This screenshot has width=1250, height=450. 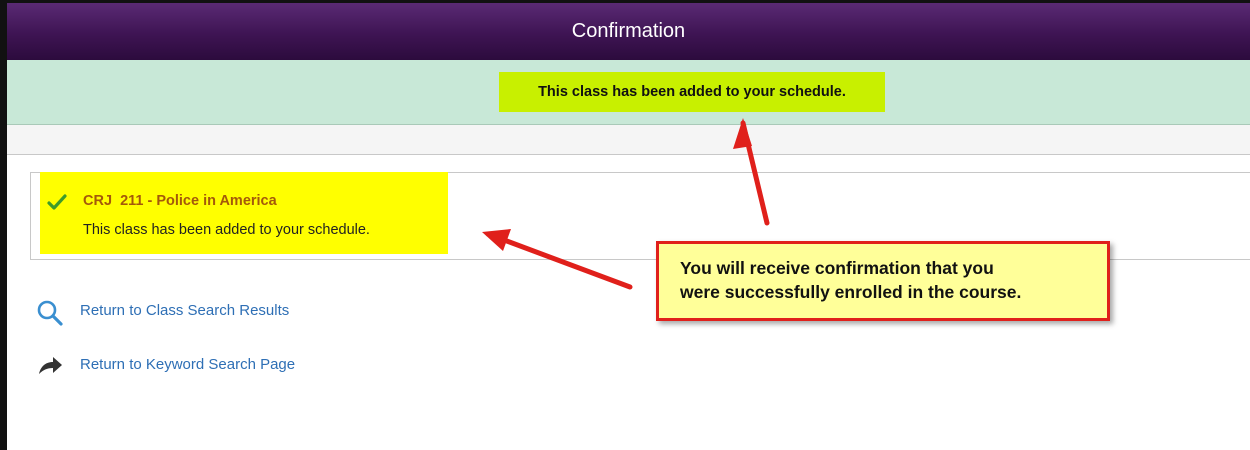 I want to click on return-class-search-link: Return to Class Search Results, so click(x=186, y=312).